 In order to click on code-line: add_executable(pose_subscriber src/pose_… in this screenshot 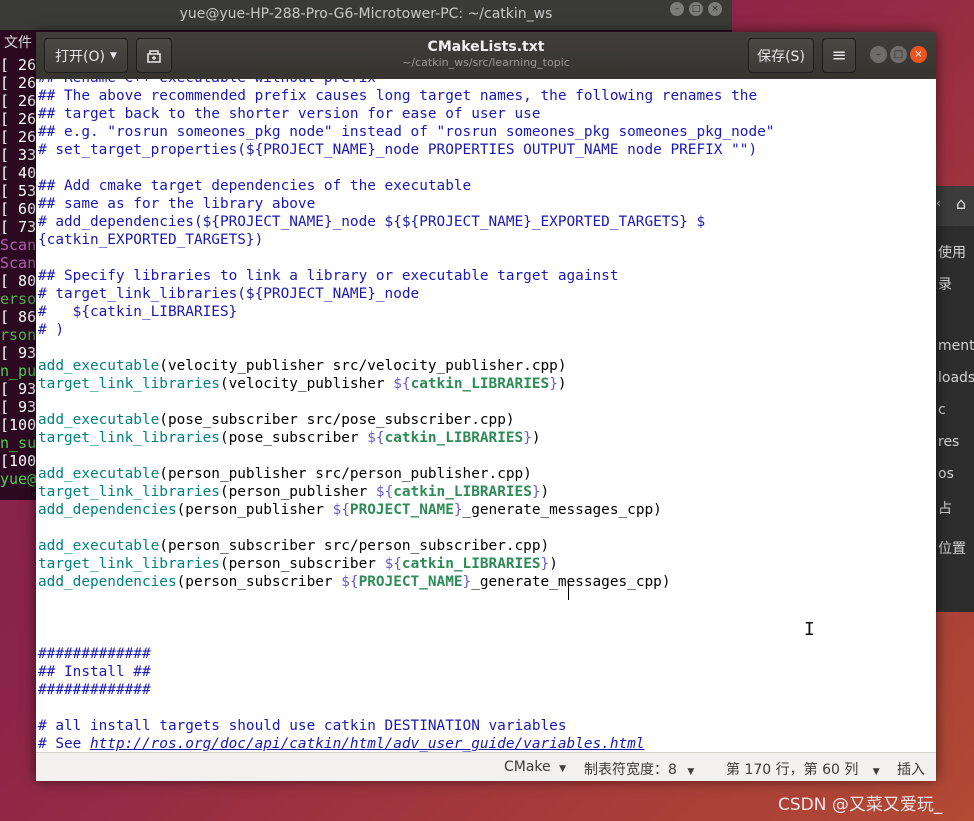, I will do `click(276, 420)`.